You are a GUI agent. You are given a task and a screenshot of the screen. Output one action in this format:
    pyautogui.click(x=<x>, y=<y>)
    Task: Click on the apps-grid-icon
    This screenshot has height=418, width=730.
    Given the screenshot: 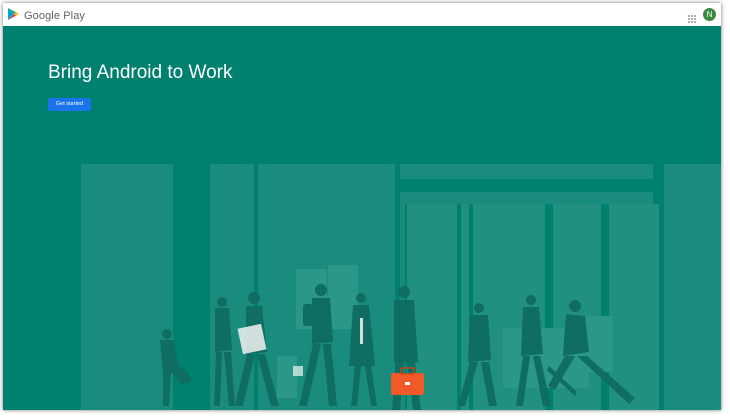 What is the action you would take?
    pyautogui.click(x=692, y=16)
    